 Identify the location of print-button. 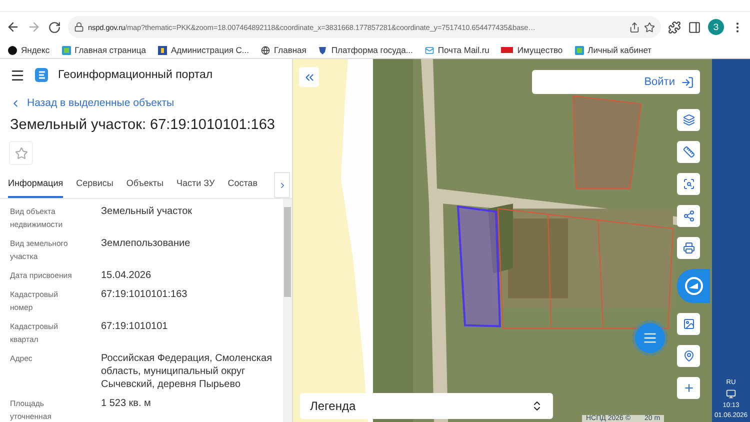
(688, 248).